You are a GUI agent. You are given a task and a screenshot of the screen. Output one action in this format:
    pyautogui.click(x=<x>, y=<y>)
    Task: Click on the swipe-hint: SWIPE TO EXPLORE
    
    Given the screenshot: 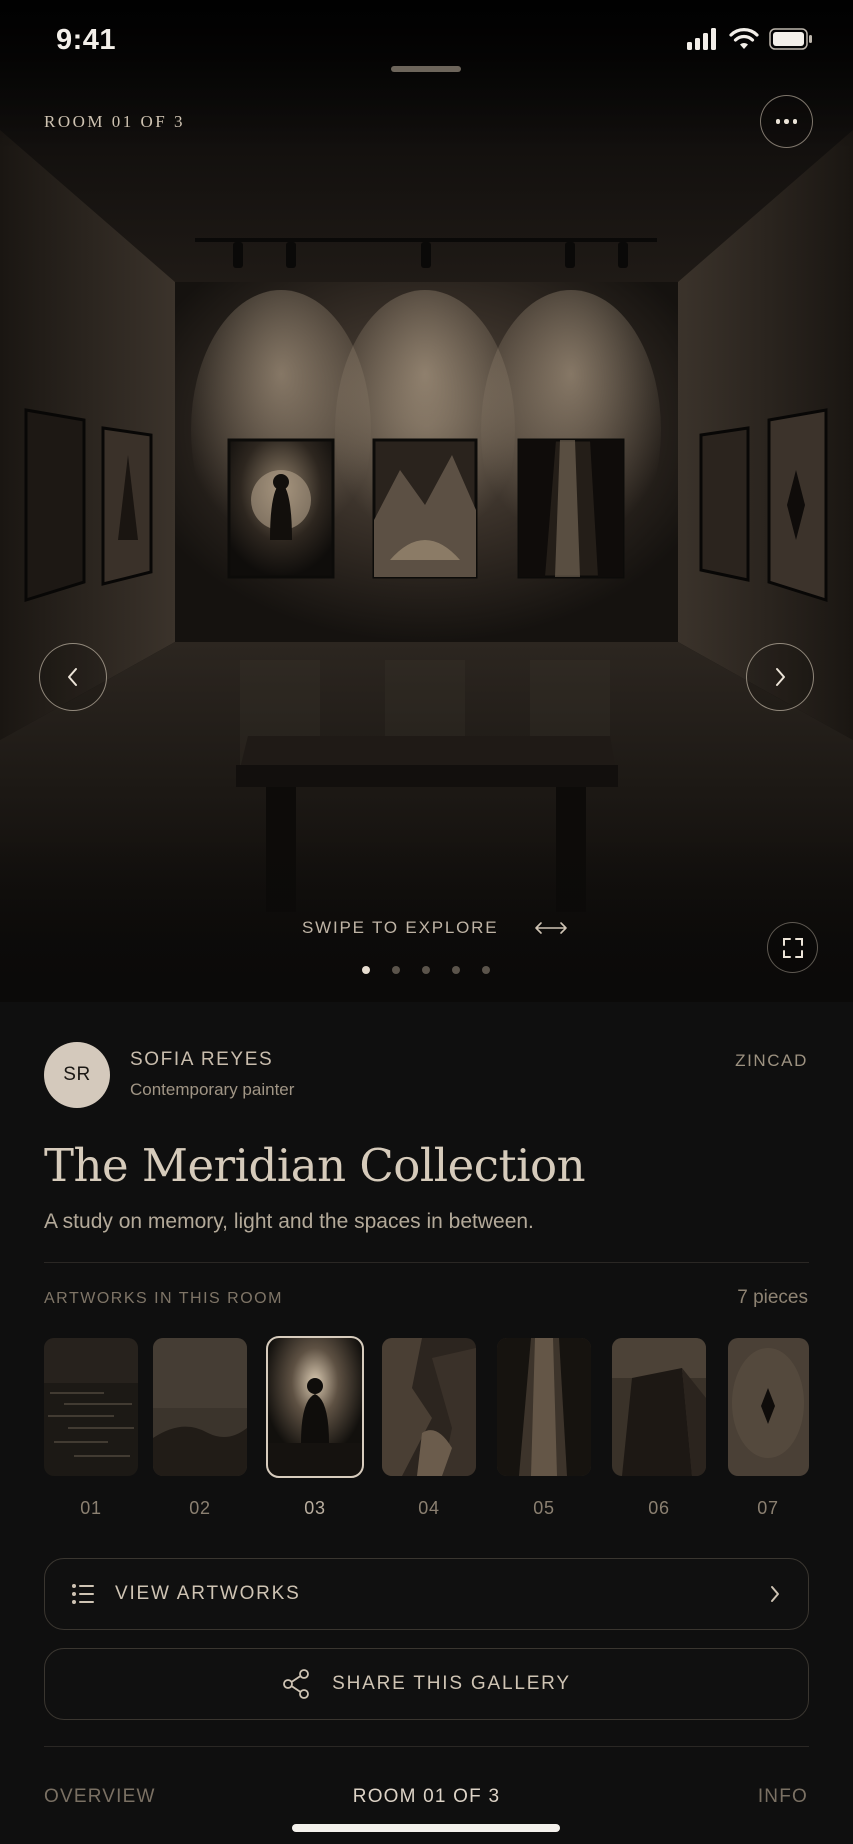 What is the action you would take?
    pyautogui.click(x=435, y=928)
    